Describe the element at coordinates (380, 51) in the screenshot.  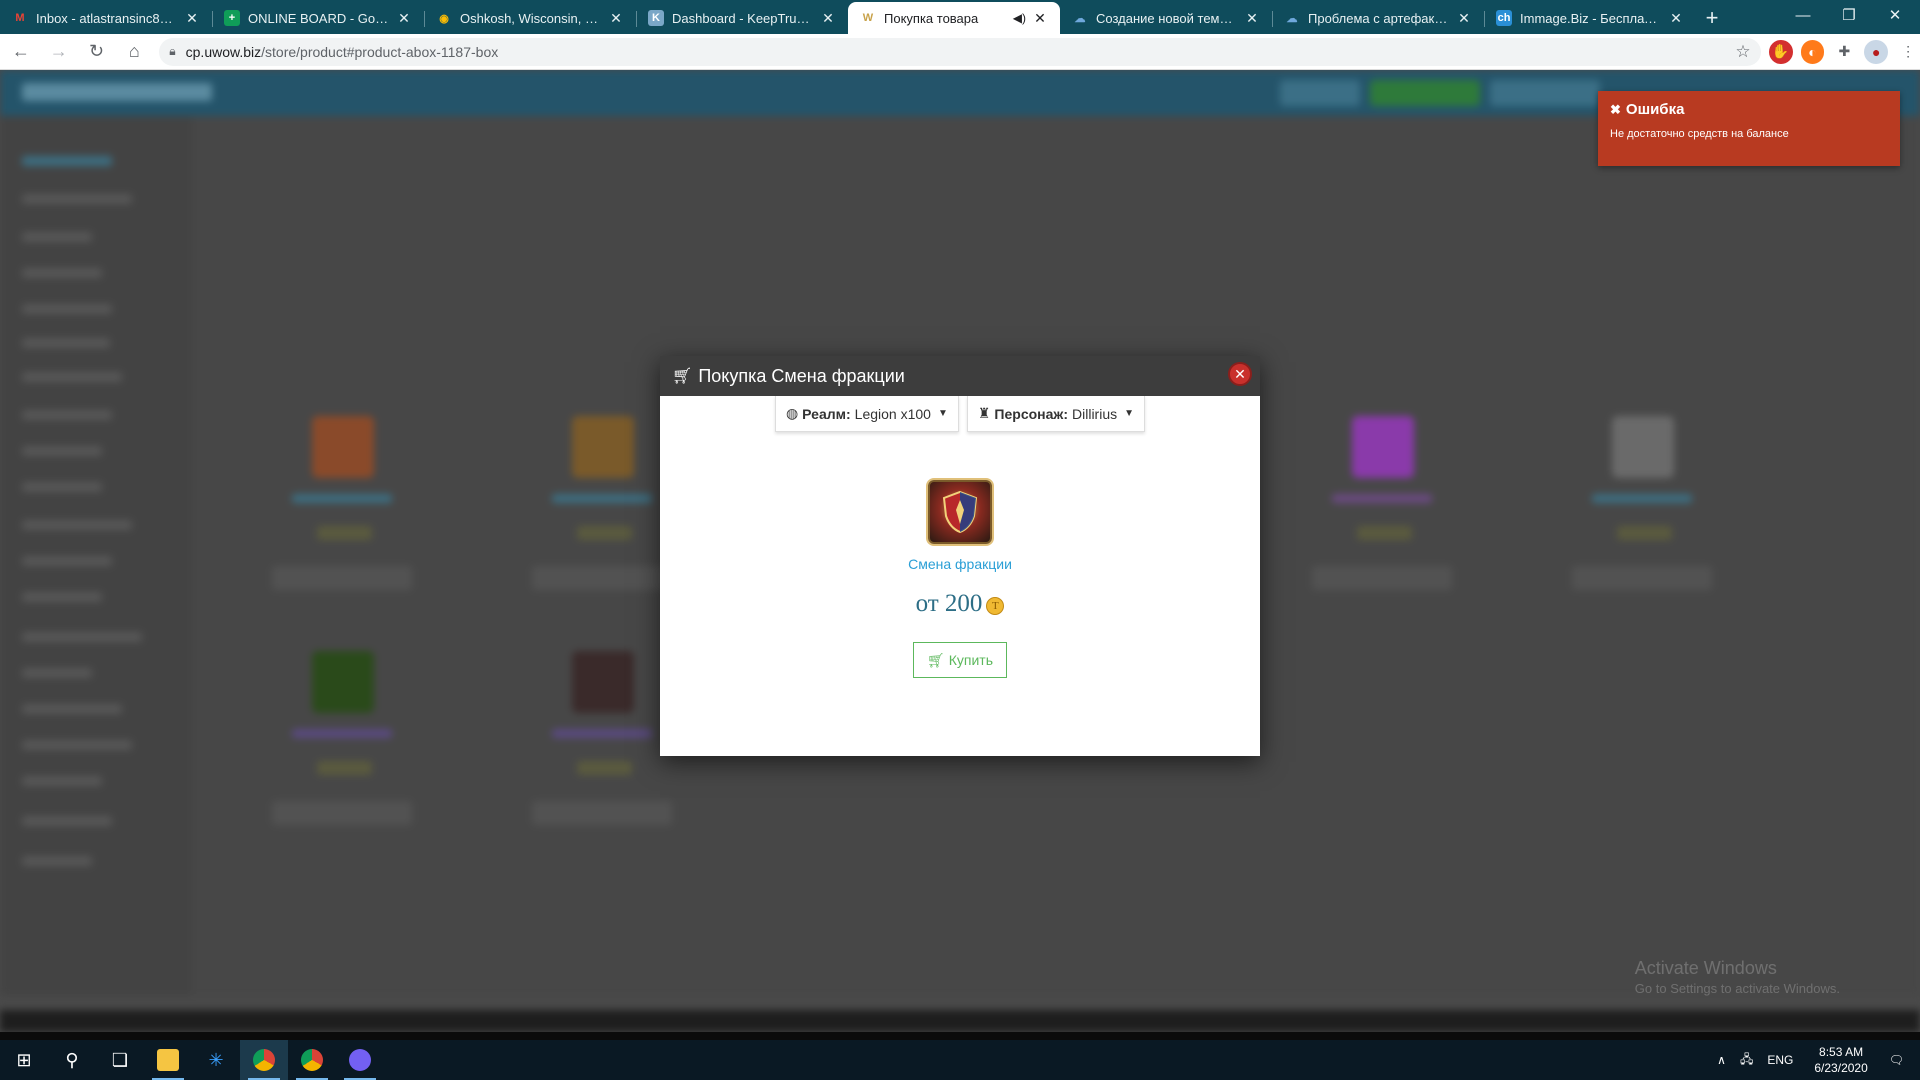
I see `url-path: /store/product#product-abox-1187-box` at that location.